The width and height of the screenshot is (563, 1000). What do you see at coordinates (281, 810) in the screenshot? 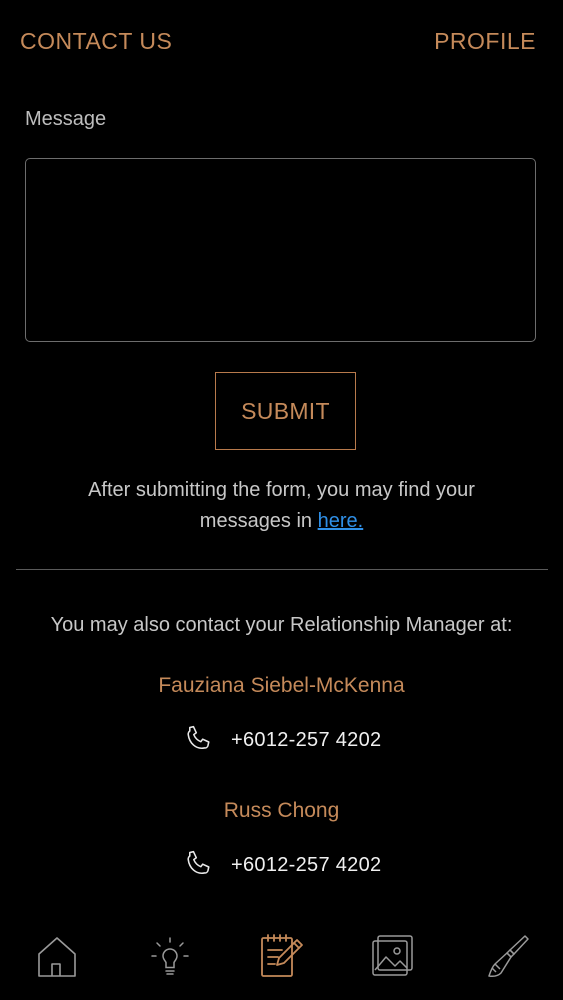
I see `manager-name: Russ Chong` at bounding box center [281, 810].